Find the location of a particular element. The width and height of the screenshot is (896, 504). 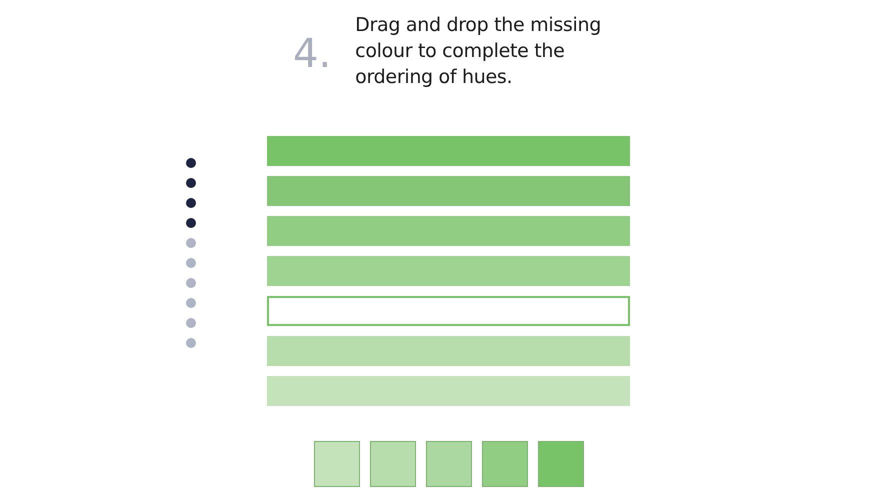

question-number: 4. is located at coordinates (312, 54).